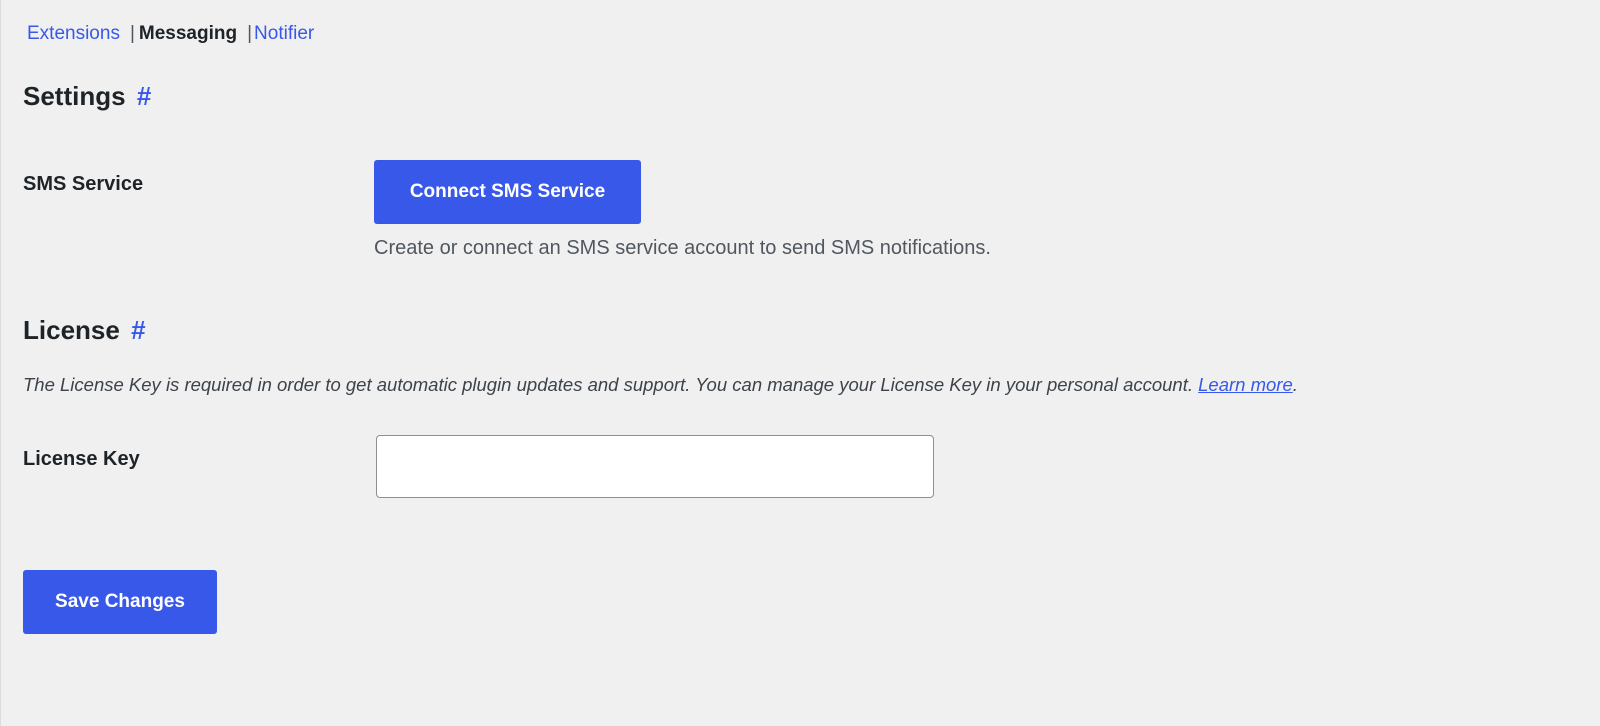 The width and height of the screenshot is (1600, 726). What do you see at coordinates (120, 602) in the screenshot?
I see `save-changes-button: Save Changes` at bounding box center [120, 602].